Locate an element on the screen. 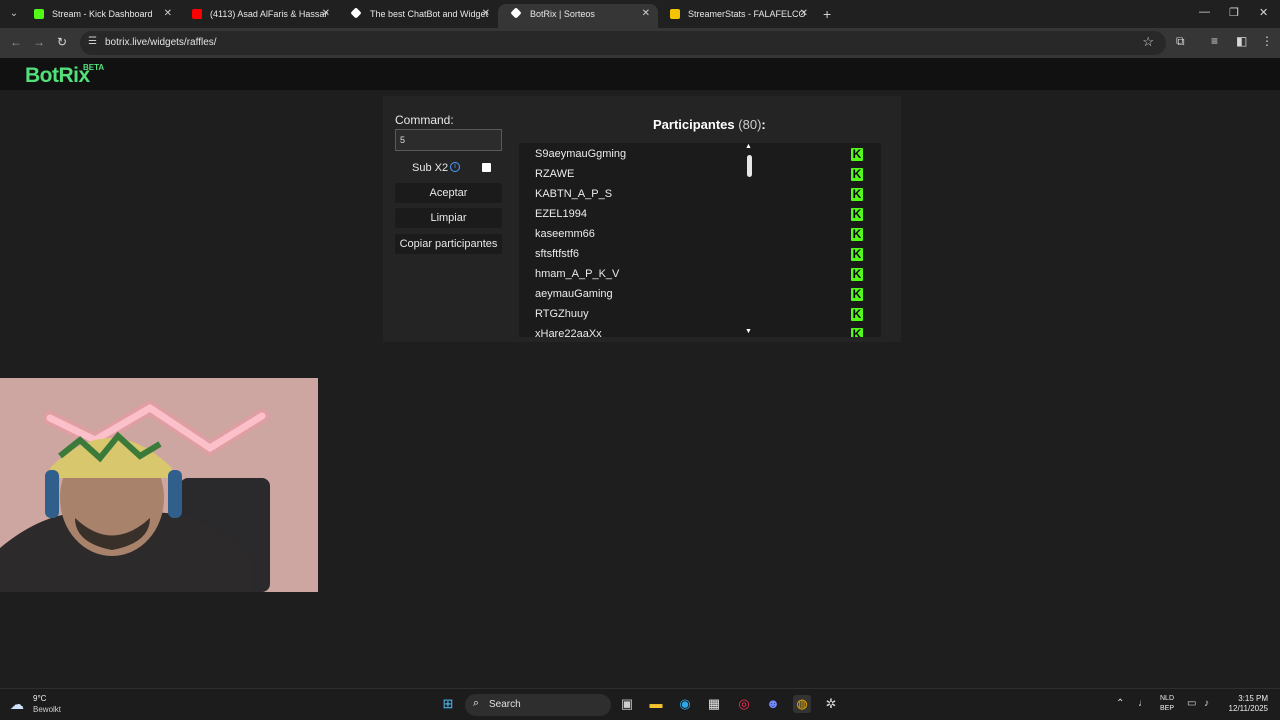 The height and width of the screenshot is (720, 1280). weather-temperature: 9°C is located at coordinates (39, 698).